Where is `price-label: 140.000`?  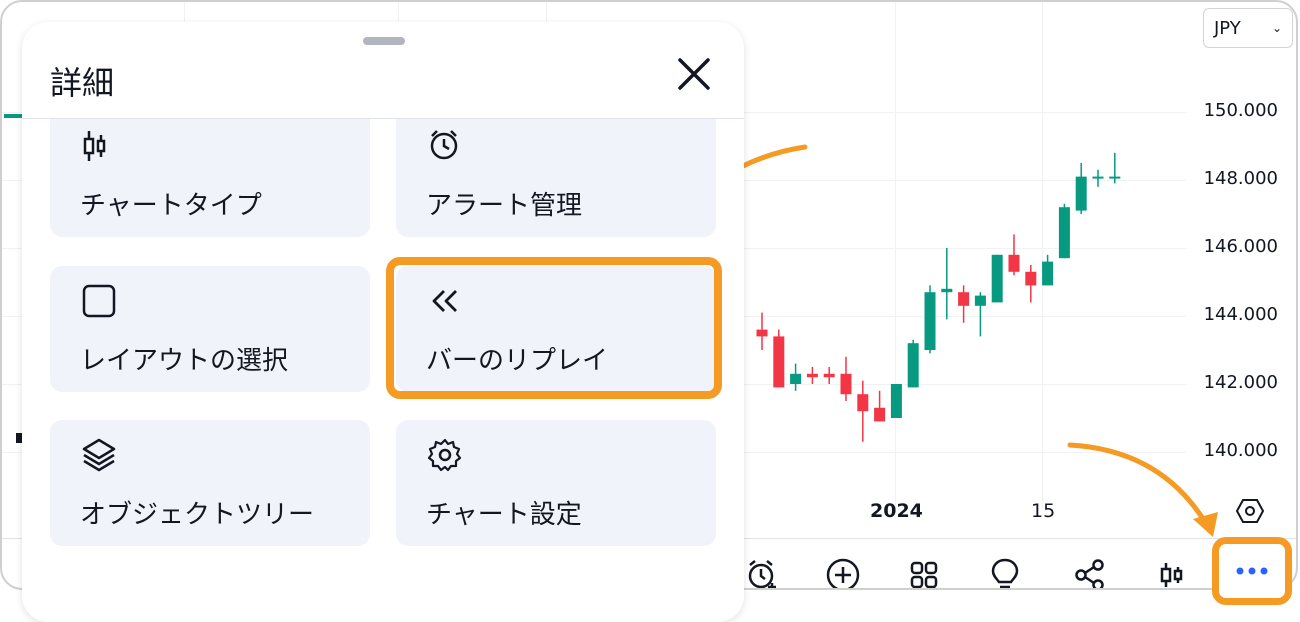
price-label: 140.000 is located at coordinates (1240, 450).